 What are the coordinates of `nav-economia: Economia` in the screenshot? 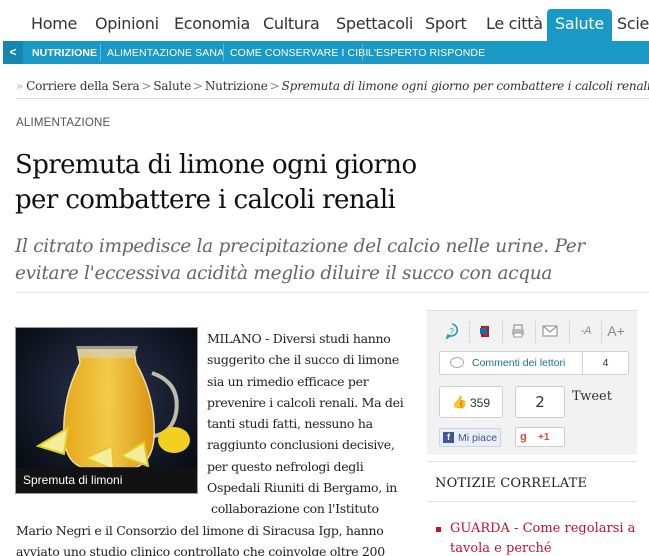 It's located at (212, 23).